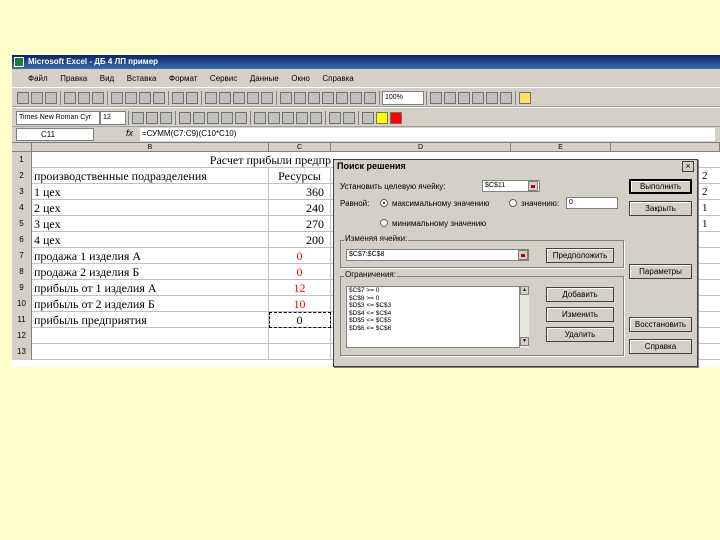 The width and height of the screenshot is (720, 540). I want to click on cell-c6: 200, so click(300, 240).